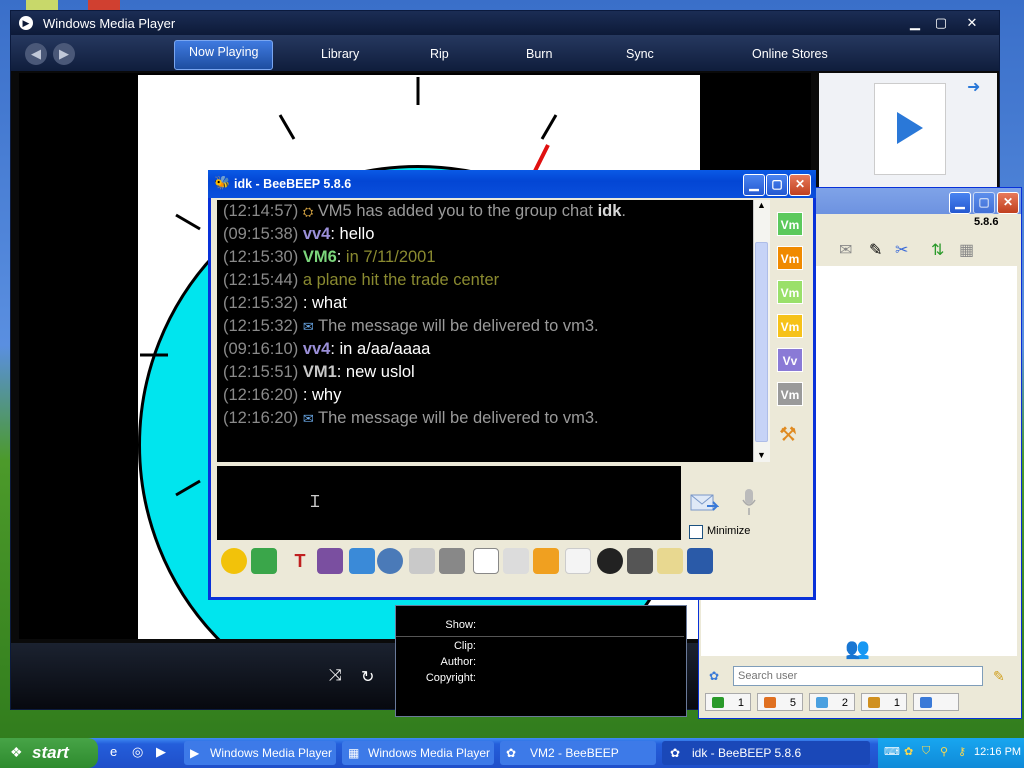 The image size is (1024, 768). I want to click on repeat-icon: ↻, so click(367, 677).